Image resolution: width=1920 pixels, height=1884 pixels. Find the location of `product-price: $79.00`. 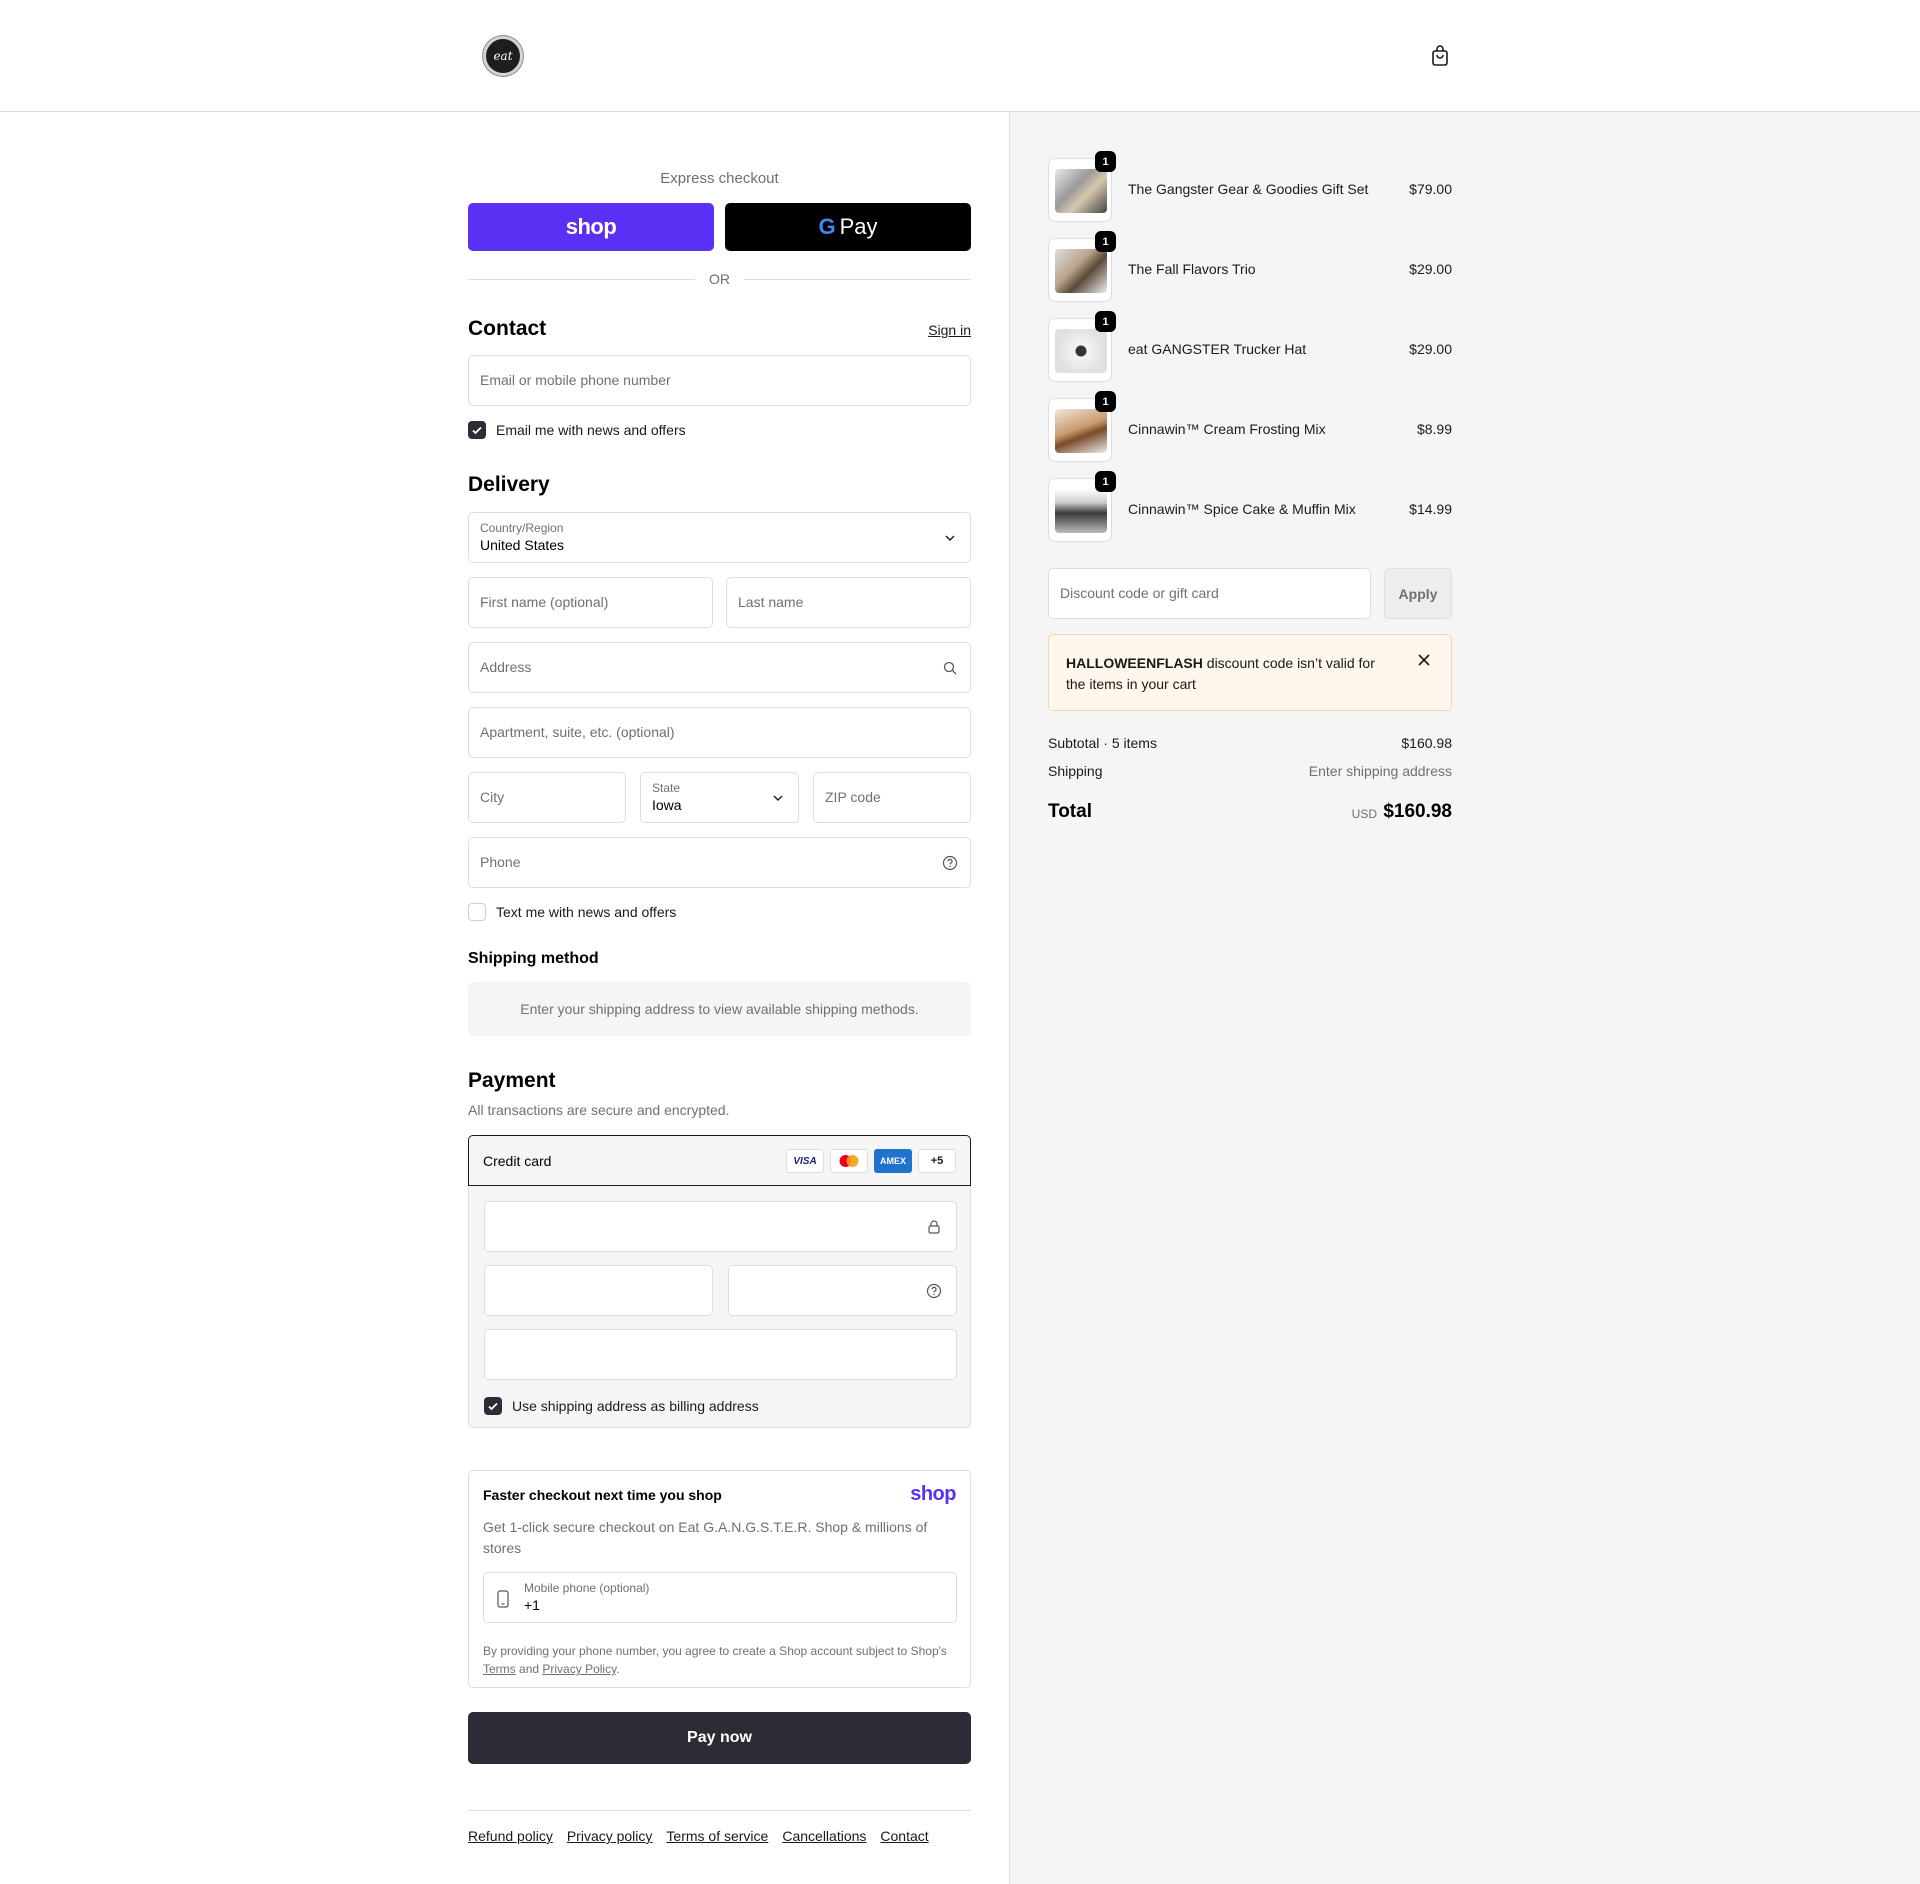

product-price: $79.00 is located at coordinates (1430, 189).